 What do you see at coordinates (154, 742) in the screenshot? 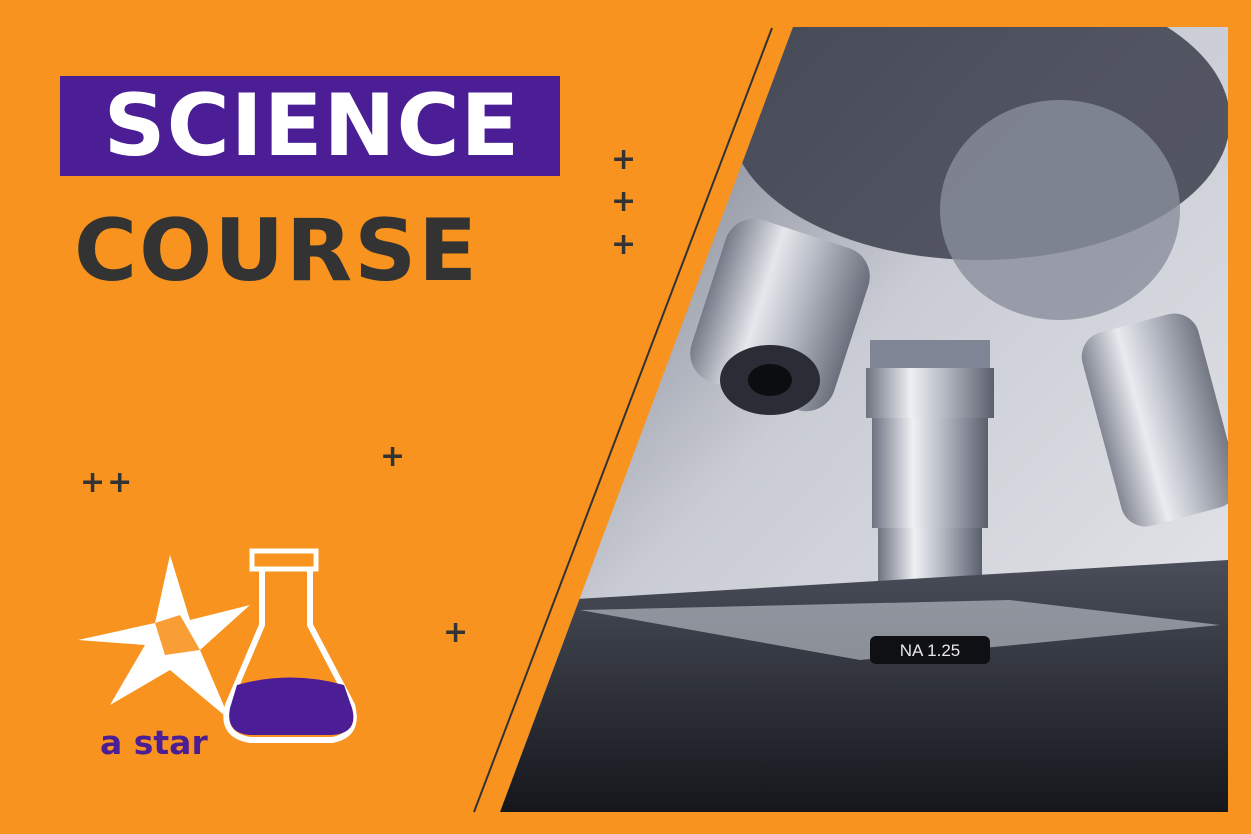
I see `brand-wordmark: a star` at bounding box center [154, 742].